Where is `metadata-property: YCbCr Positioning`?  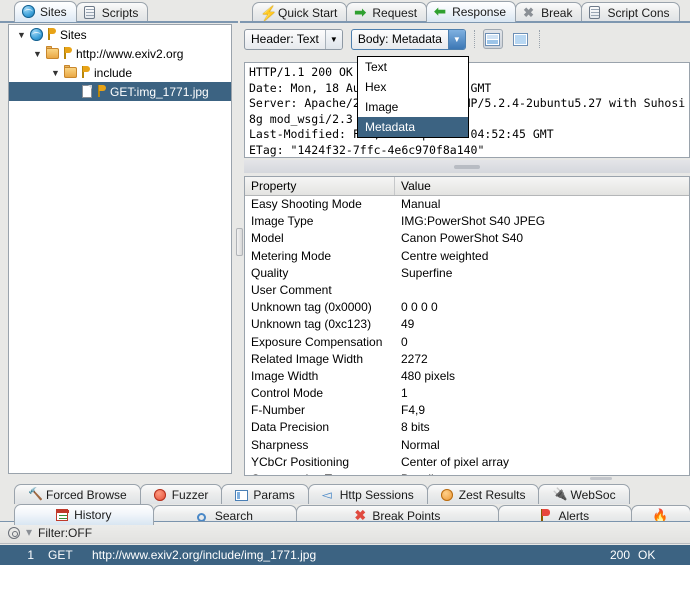 metadata-property: YCbCr Positioning is located at coordinates (300, 461).